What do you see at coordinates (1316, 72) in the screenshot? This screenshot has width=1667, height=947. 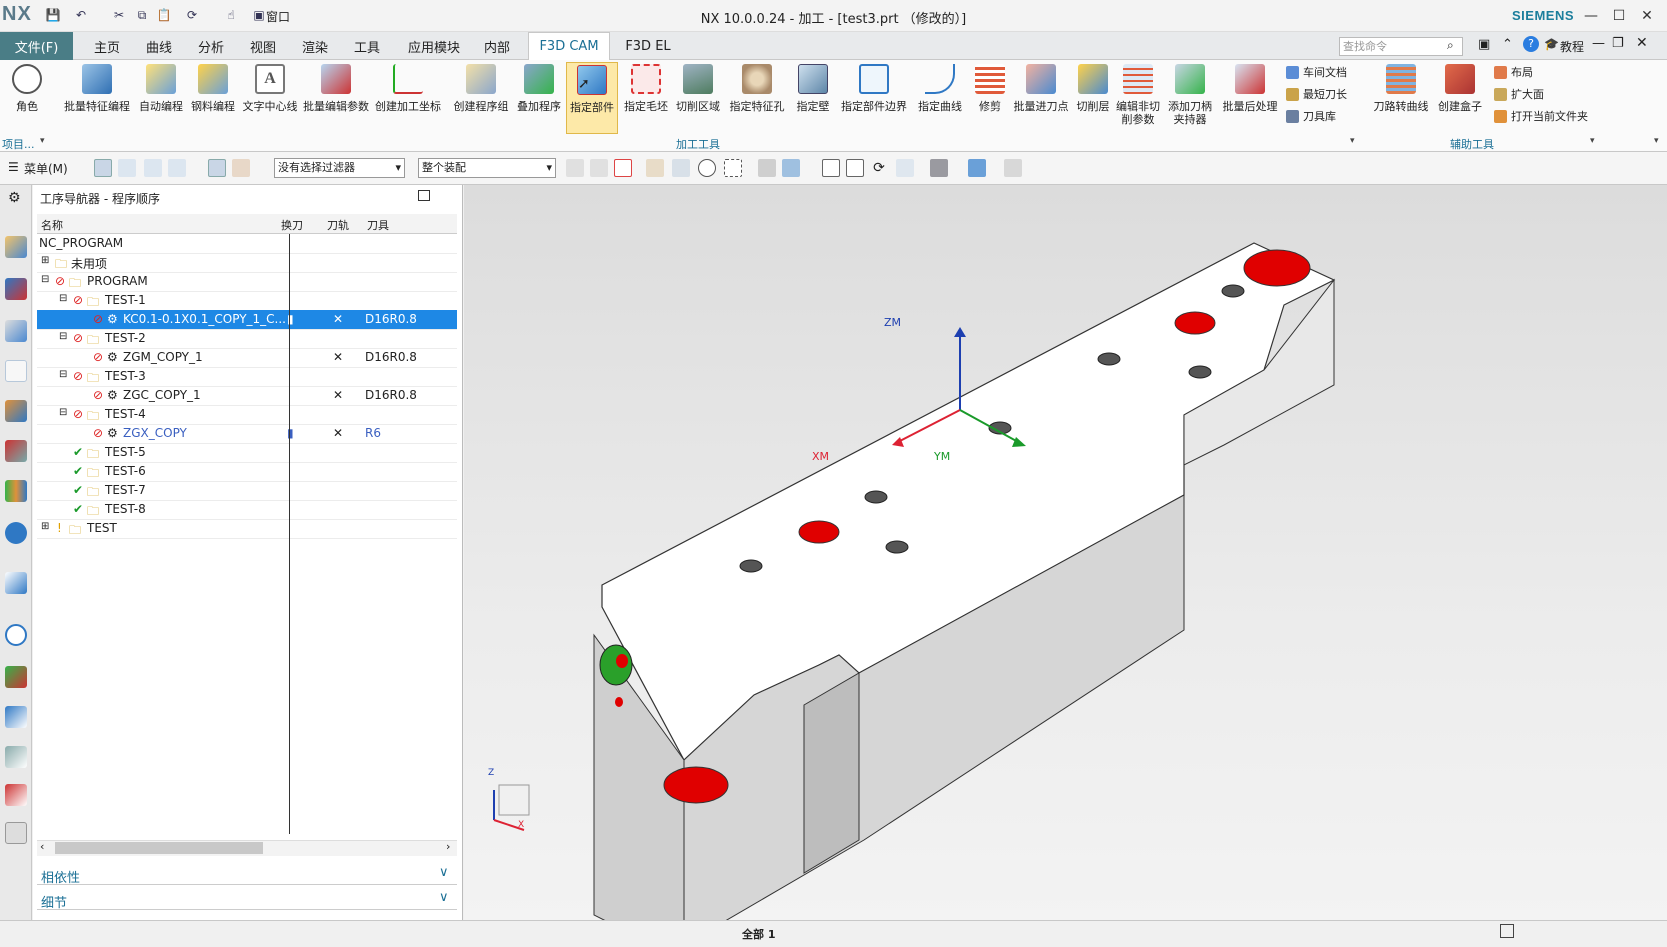 I see `shop-doc-button: 车间文档` at bounding box center [1316, 72].